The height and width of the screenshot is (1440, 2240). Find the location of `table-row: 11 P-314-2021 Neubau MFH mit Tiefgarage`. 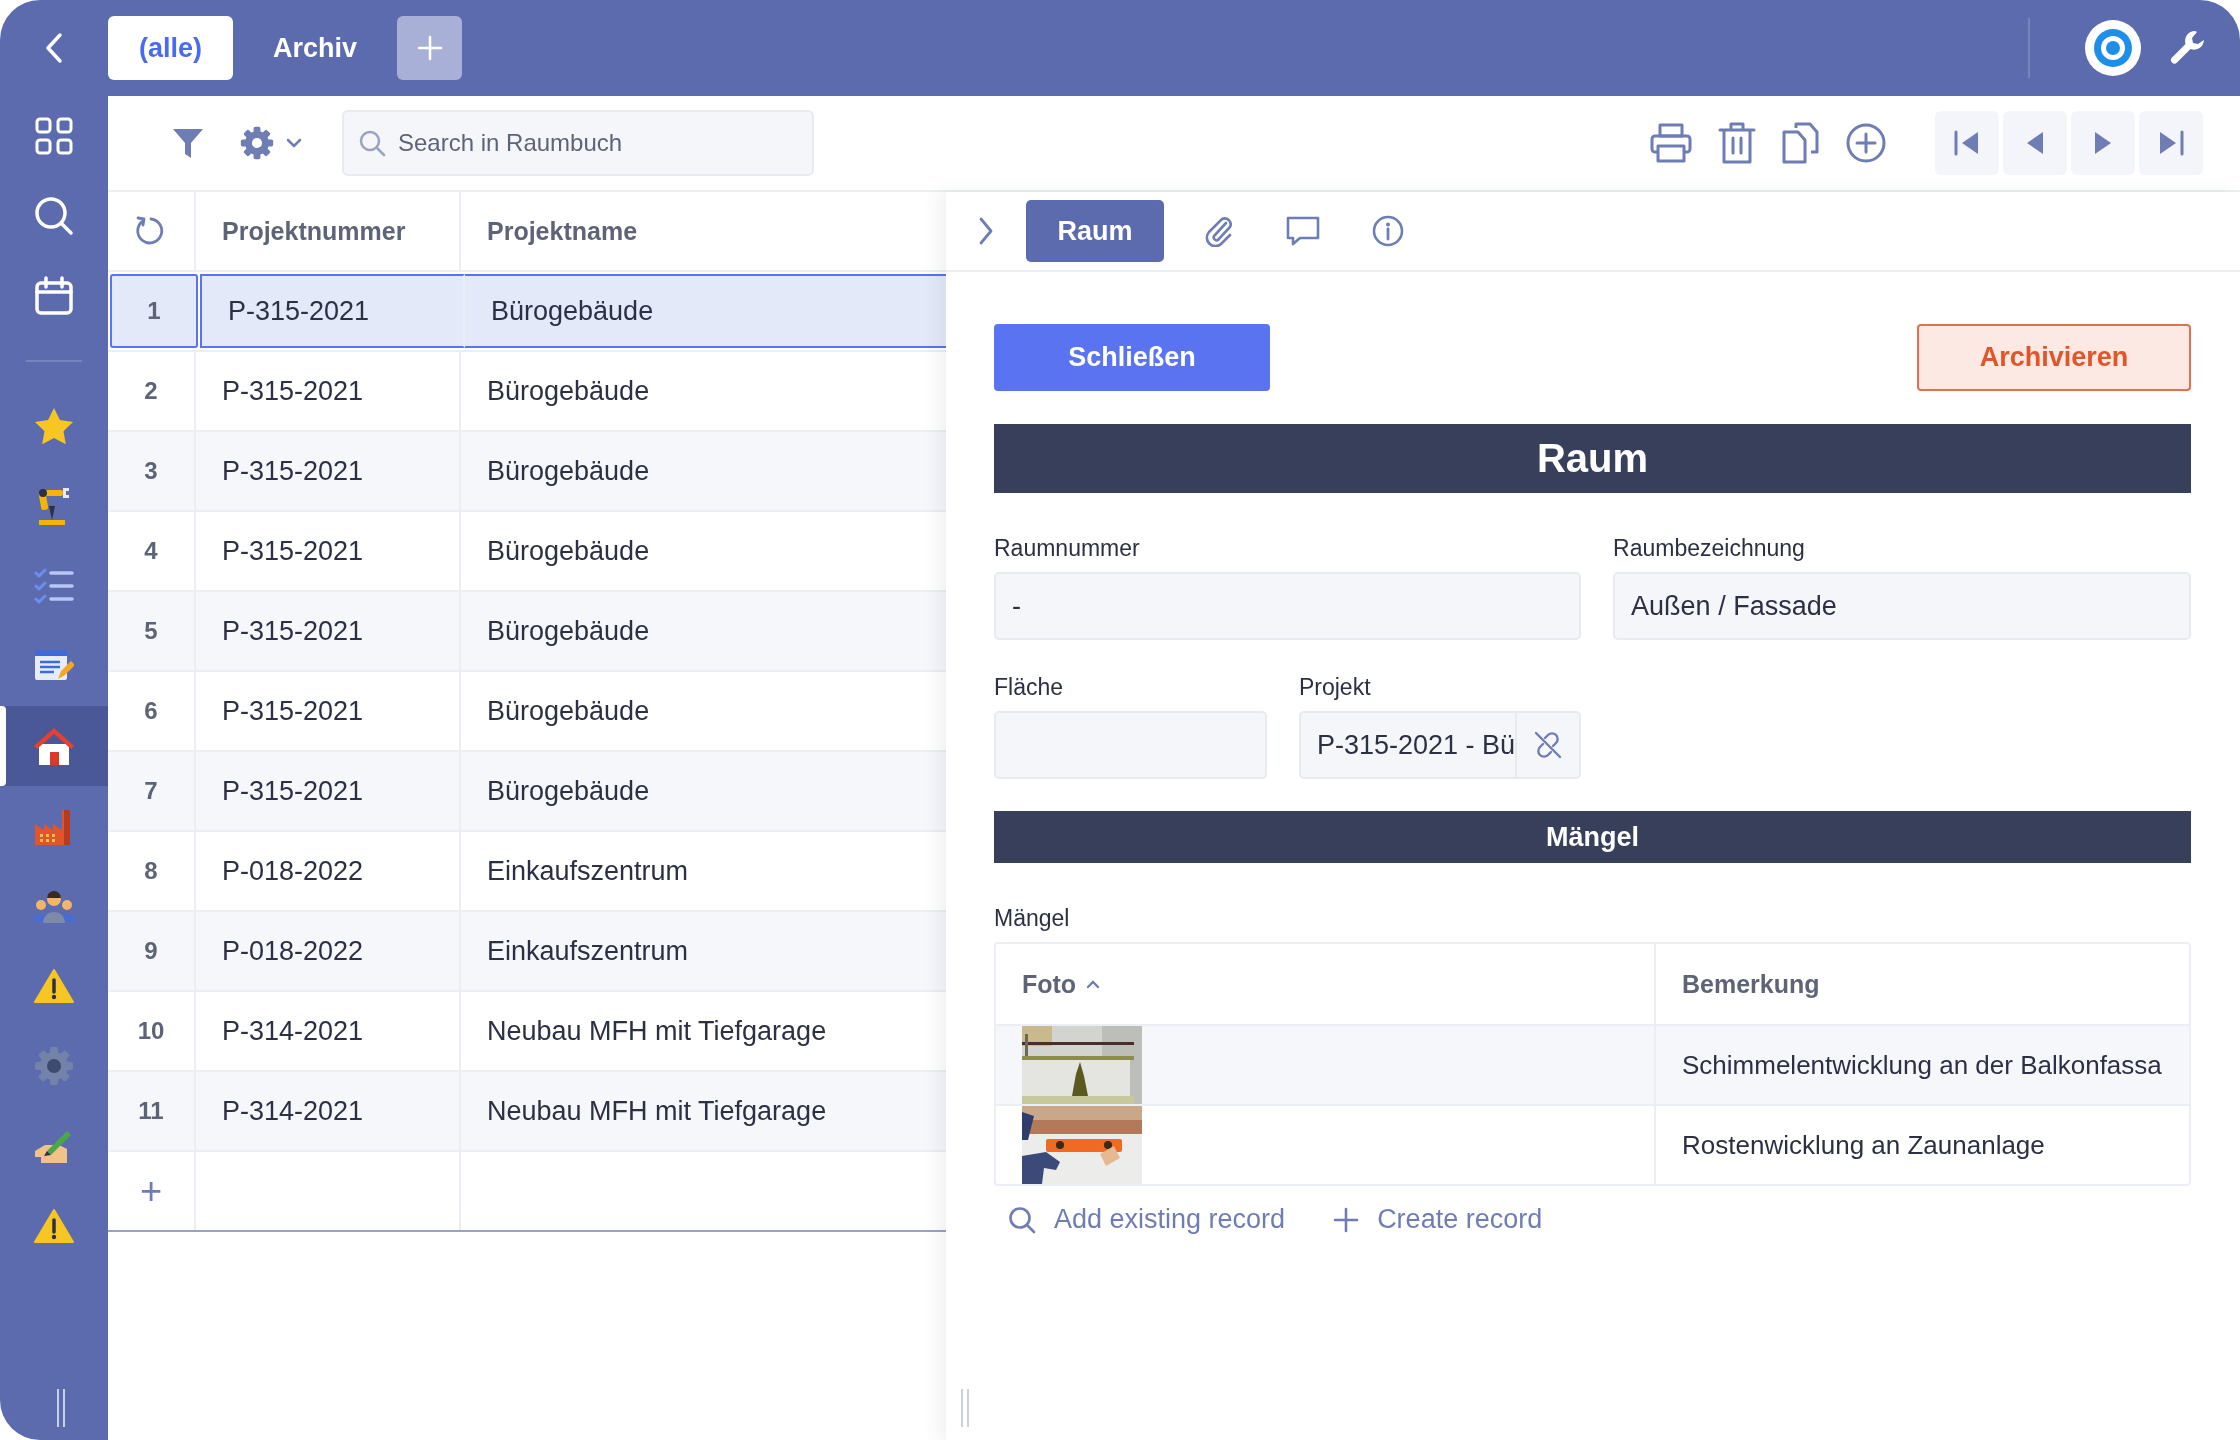

table-row: 11 P-314-2021 Neubau MFH mit Tiefgarage is located at coordinates (527, 1112).